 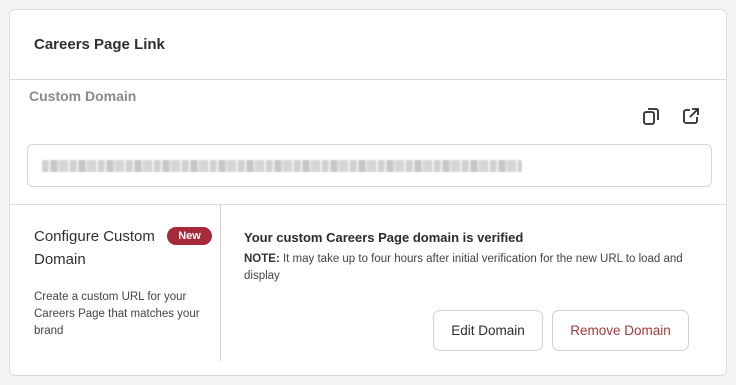 I want to click on note-label: NOTE:, so click(x=262, y=259).